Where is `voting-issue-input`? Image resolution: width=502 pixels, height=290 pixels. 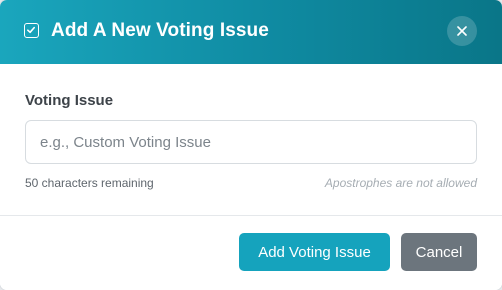
voting-issue-input is located at coordinates (251, 142).